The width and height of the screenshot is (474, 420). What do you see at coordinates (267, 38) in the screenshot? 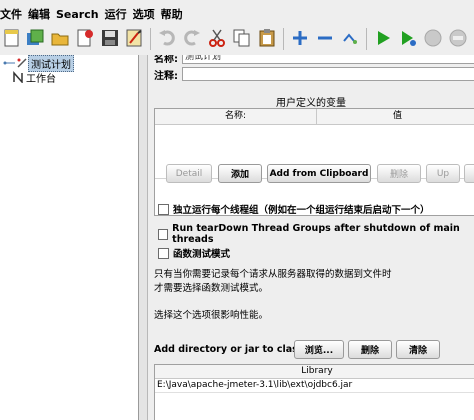
I see `paste-icon` at bounding box center [267, 38].